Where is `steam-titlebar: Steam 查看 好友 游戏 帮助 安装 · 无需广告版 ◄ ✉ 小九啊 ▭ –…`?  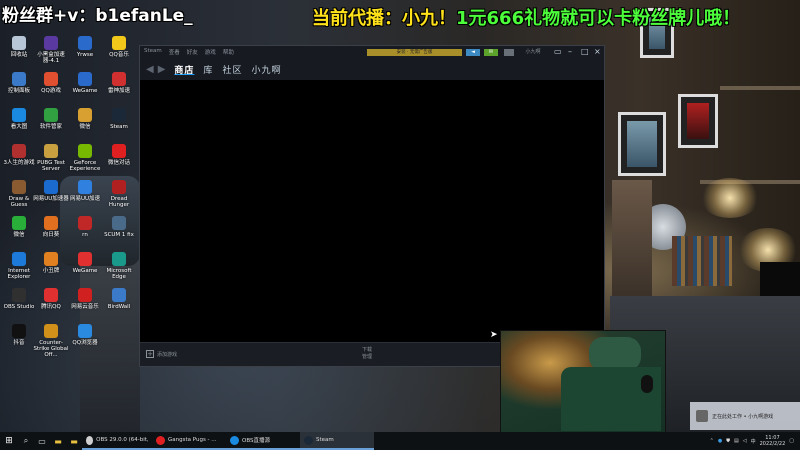 steam-titlebar: Steam 查看 好友 游戏 帮助 安装 · 无需广告版 ◄ ✉ 小九啊 ▭ –… is located at coordinates (372, 52).